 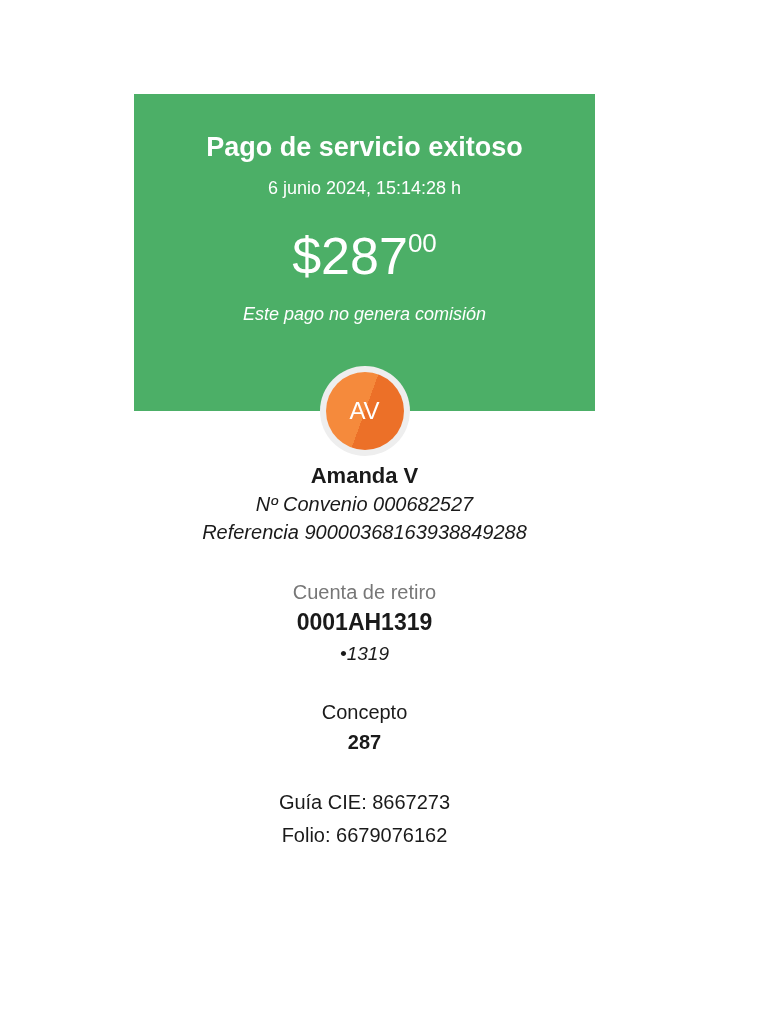 What do you see at coordinates (364, 147) in the screenshot?
I see `receipt-title: Pago de servicio exitoso` at bounding box center [364, 147].